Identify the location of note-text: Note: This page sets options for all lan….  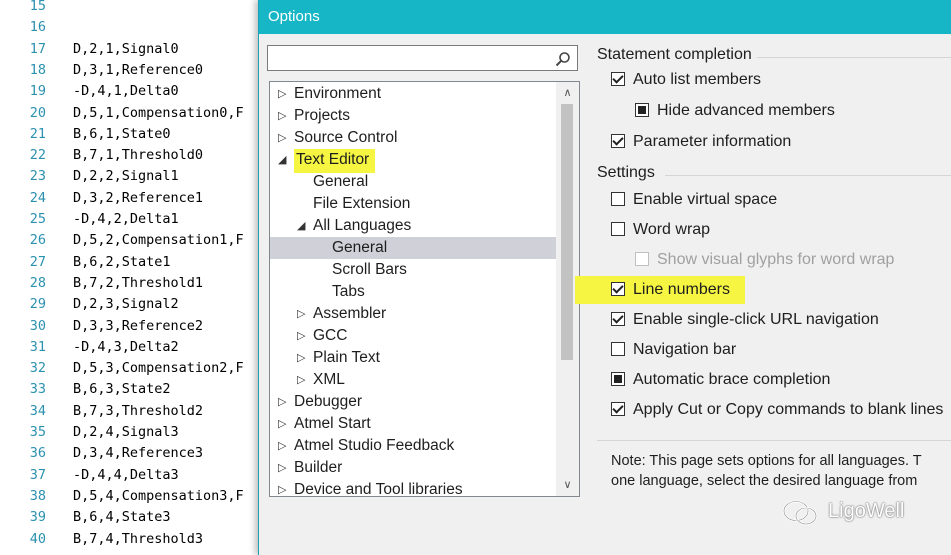
(766, 471).